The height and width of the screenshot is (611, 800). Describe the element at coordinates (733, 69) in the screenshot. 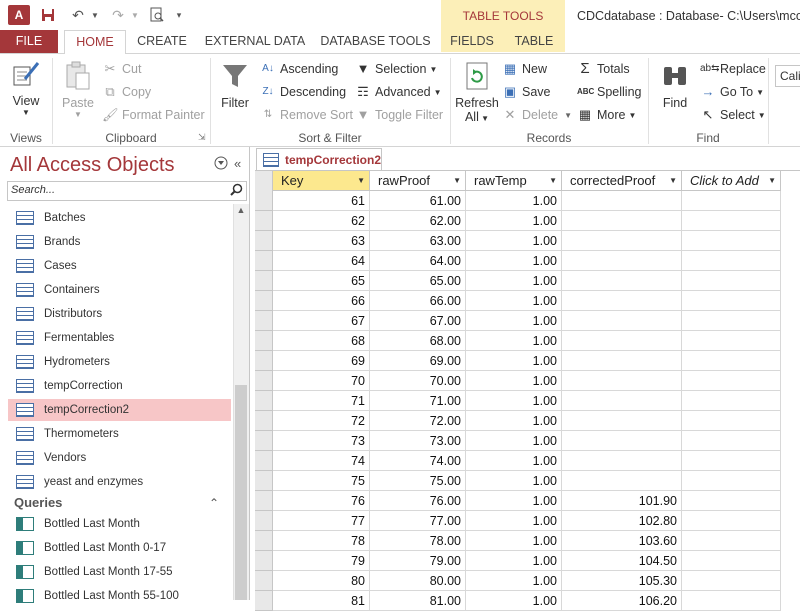

I see `replace-button: ab⇆ Replace` at that location.